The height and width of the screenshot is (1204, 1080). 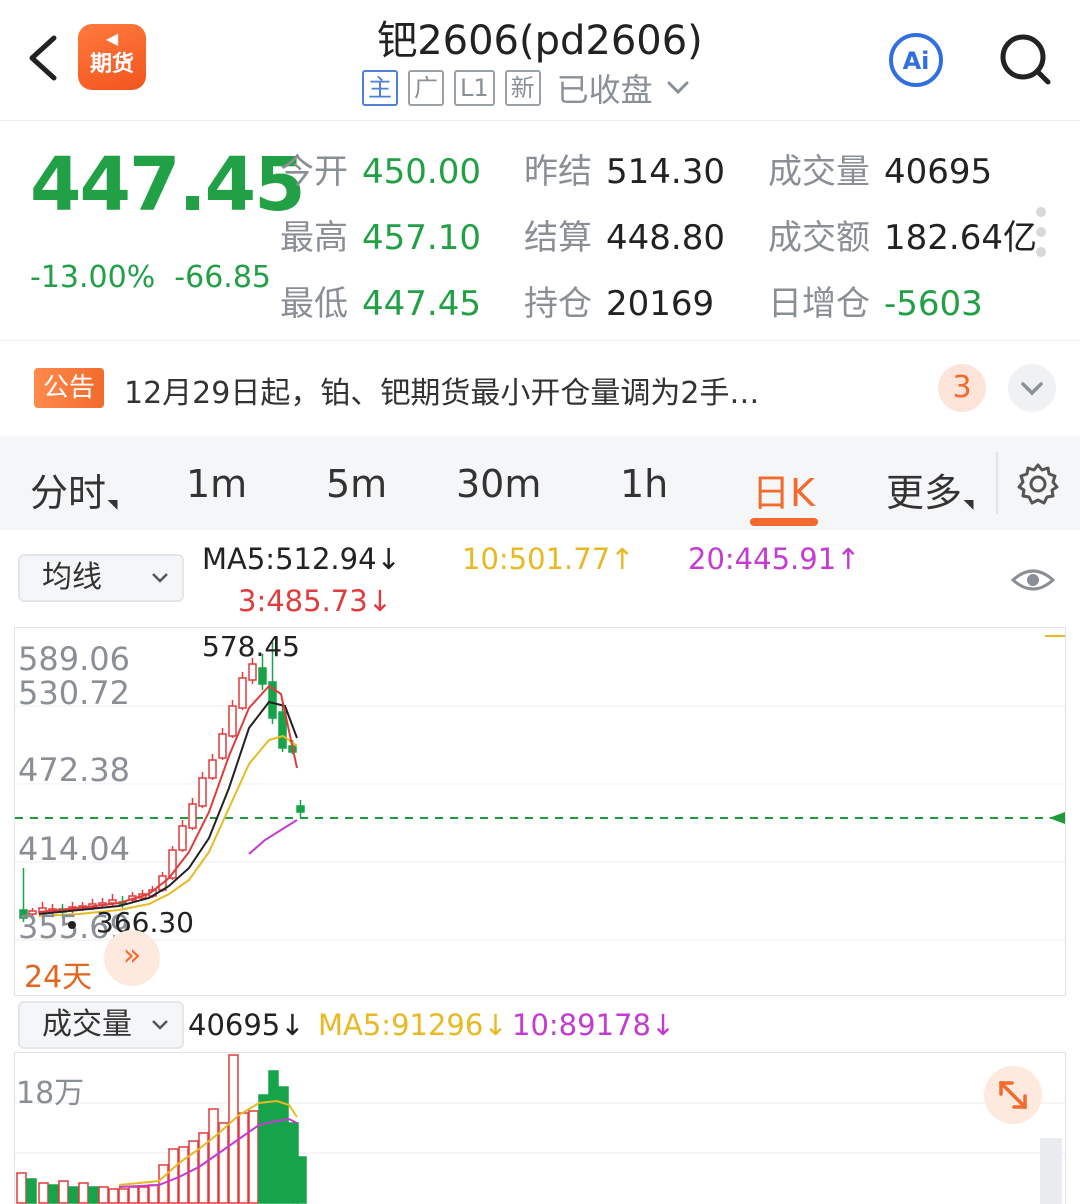 I want to click on market-status: 已收盘, so click(x=604, y=90).